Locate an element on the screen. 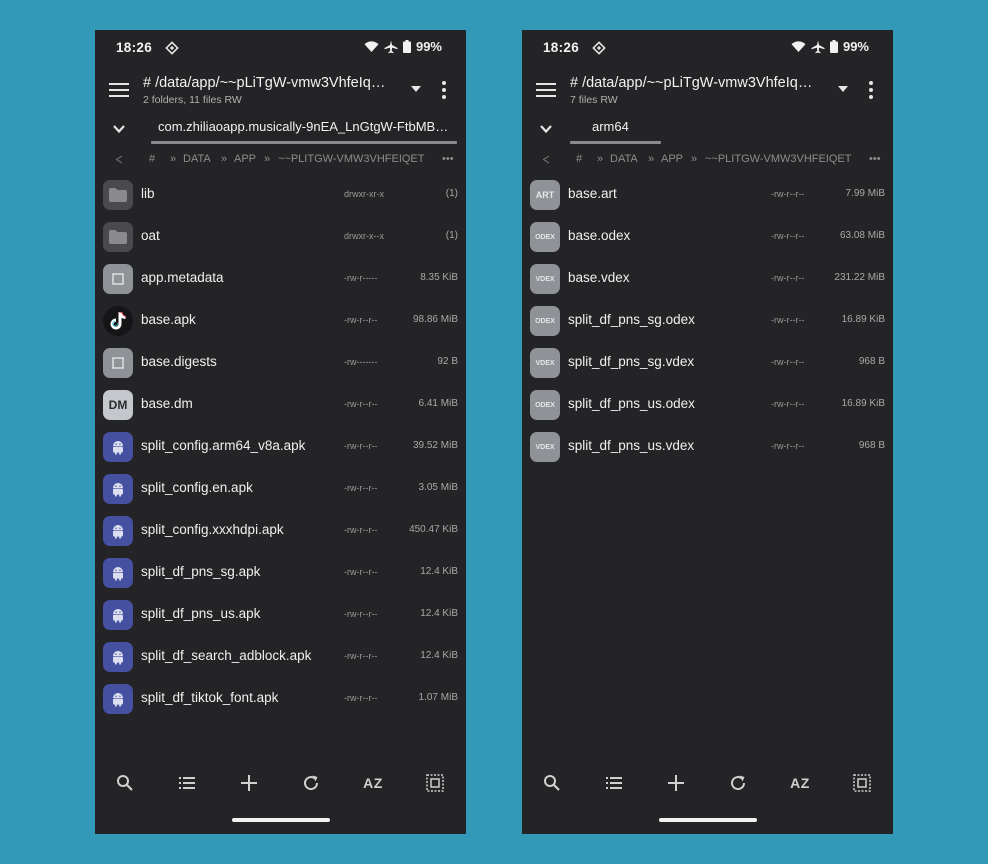 This screenshot has height=864, width=988. tab-current-folder: arm64 is located at coordinates (610, 126).